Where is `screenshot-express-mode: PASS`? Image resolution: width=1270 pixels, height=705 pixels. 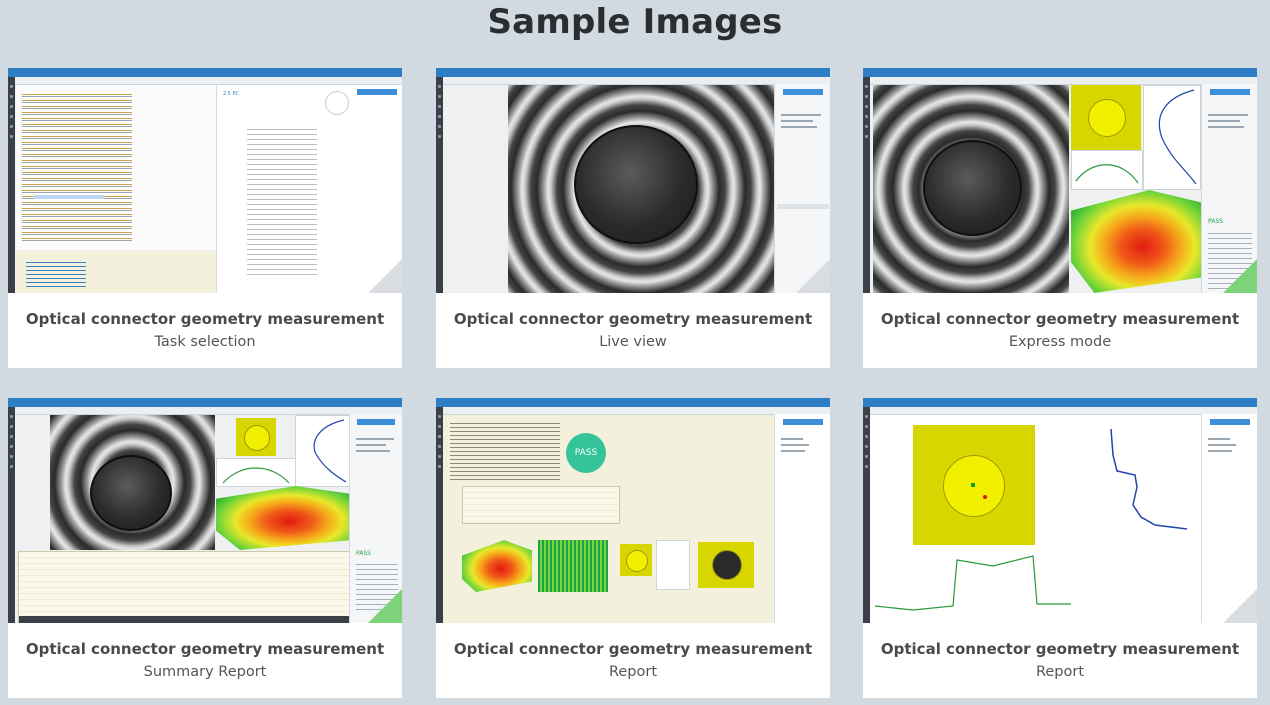
screenshot-express-mode: PASS is located at coordinates (1060, 180).